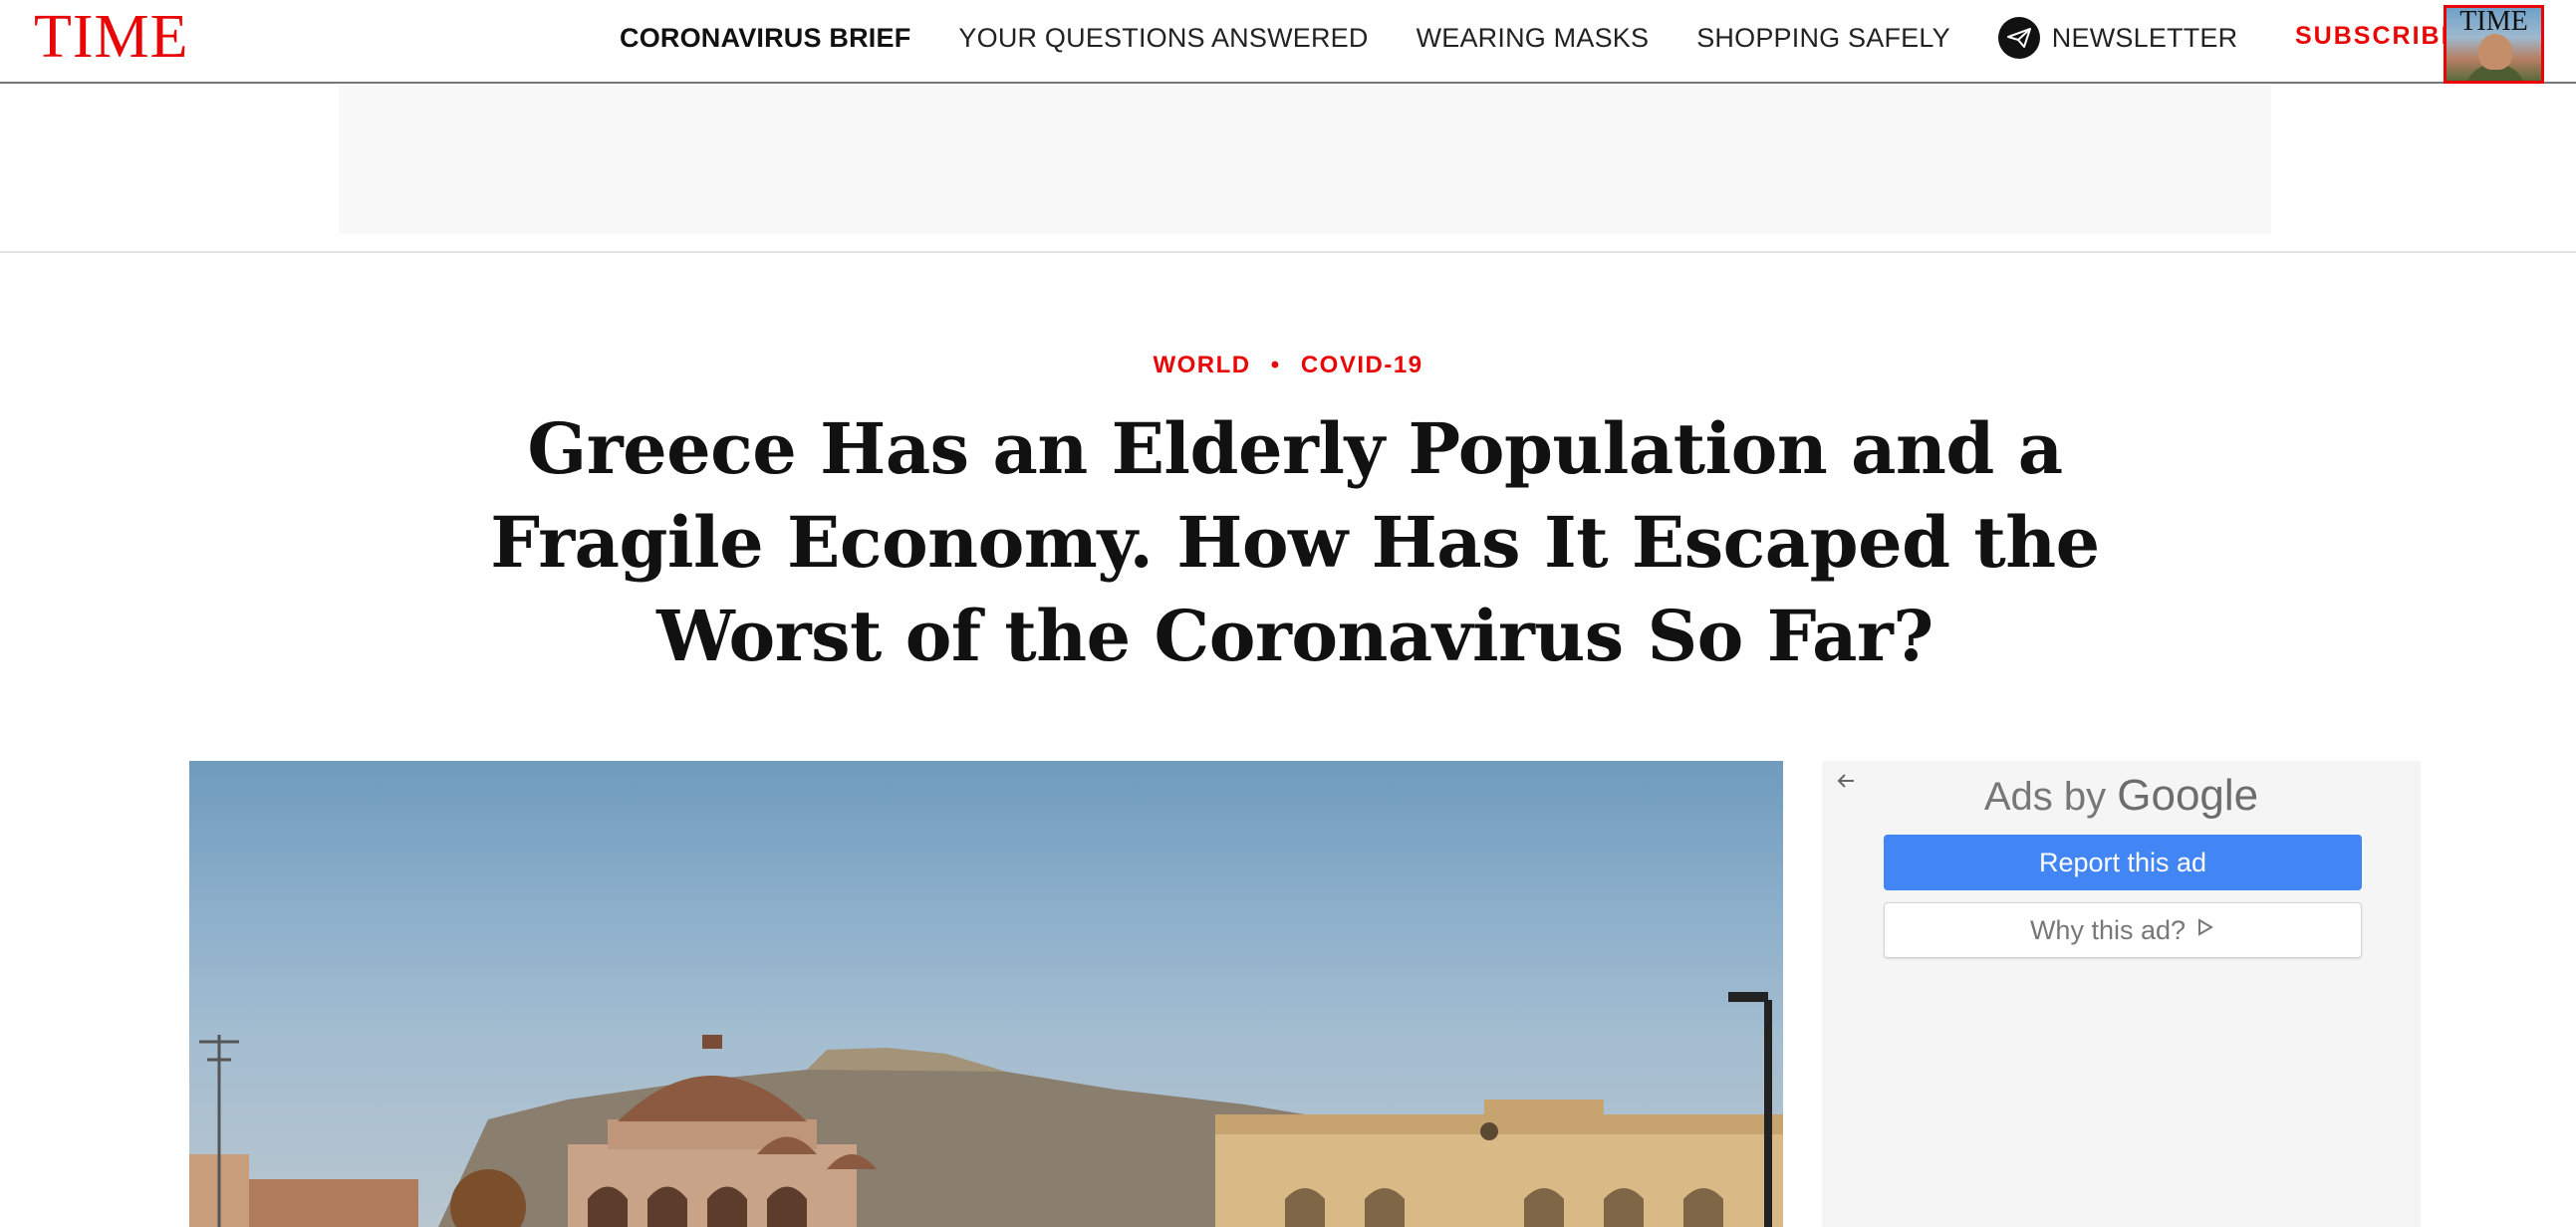 Image resolution: width=2576 pixels, height=1227 pixels. Describe the element at coordinates (2123, 862) in the screenshot. I see `report-ad-button: Report this ad` at that location.